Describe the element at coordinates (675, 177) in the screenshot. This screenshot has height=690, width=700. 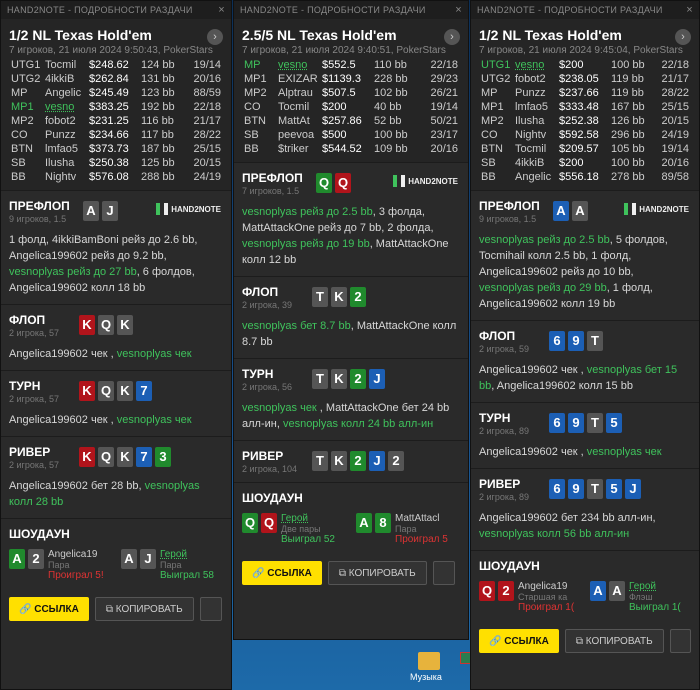
I see `player-stats: 89/58` at that location.